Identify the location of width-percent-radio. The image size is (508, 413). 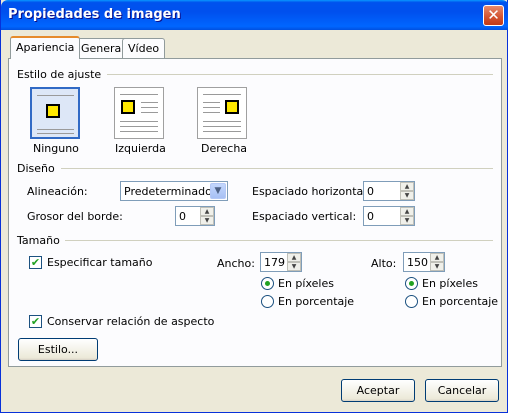
(267, 301).